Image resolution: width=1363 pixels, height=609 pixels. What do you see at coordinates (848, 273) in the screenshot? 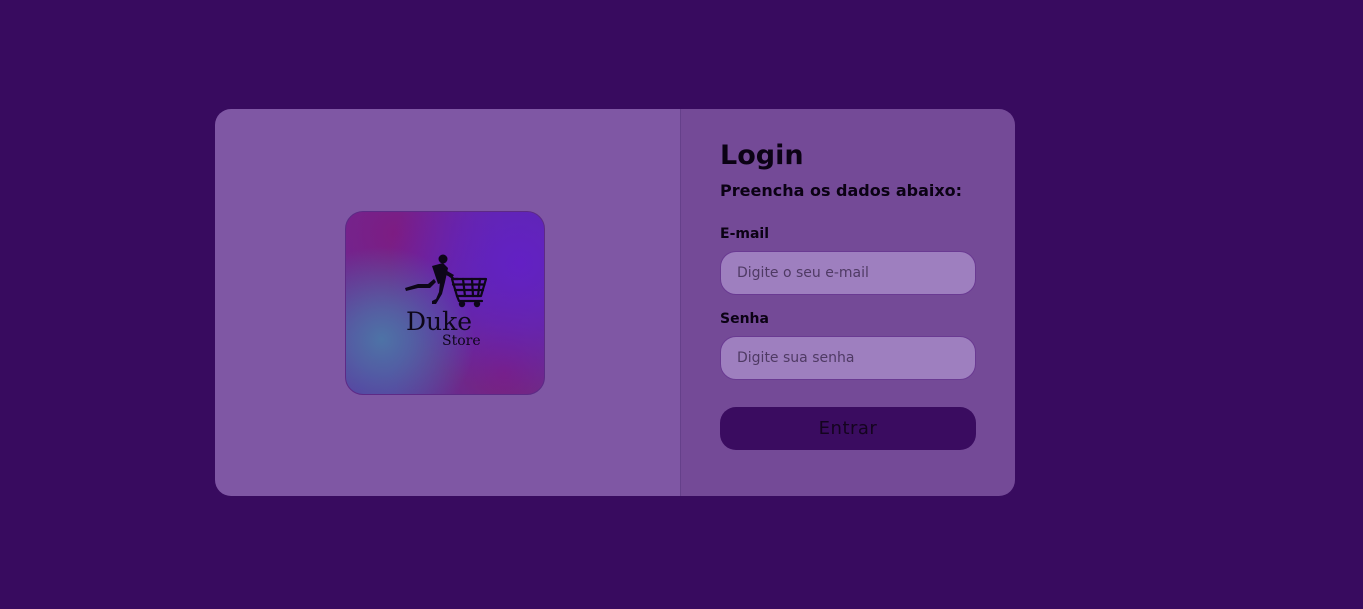
I see `email-input` at bounding box center [848, 273].